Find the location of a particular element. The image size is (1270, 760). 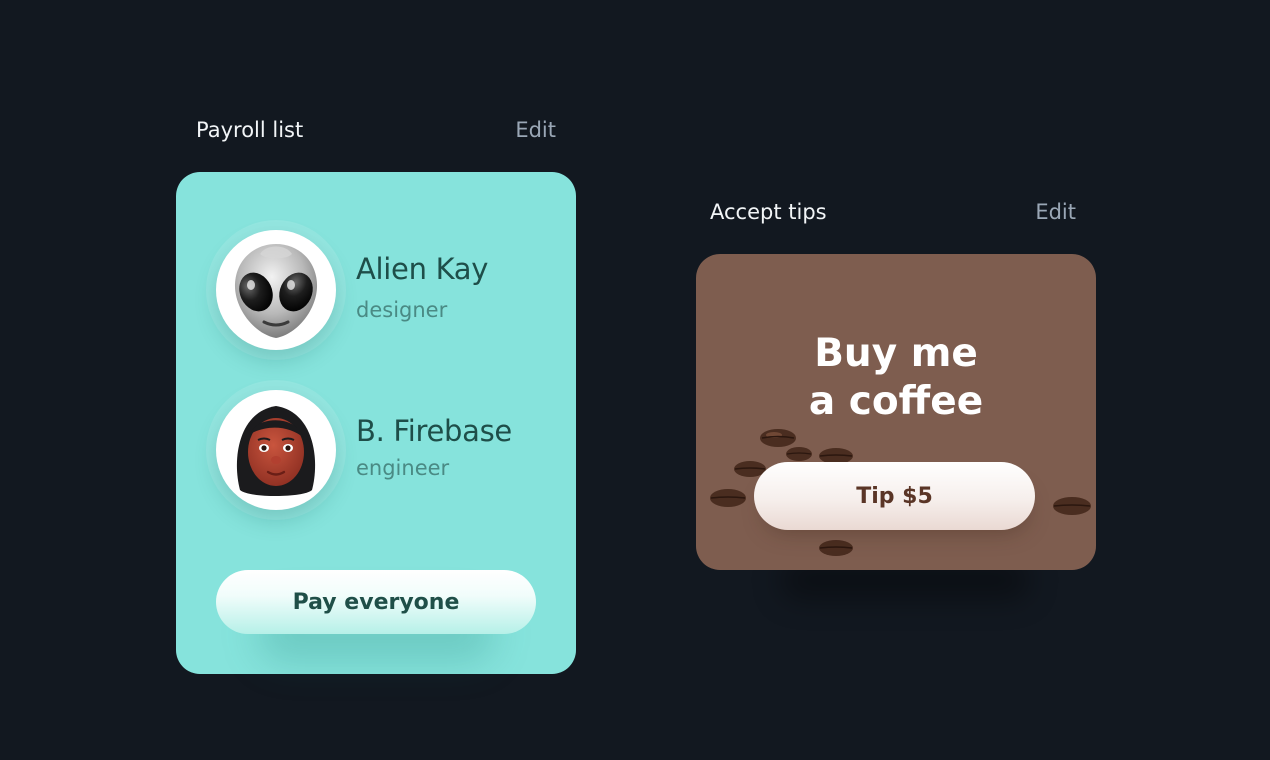

person-role: designer is located at coordinates (402, 310).